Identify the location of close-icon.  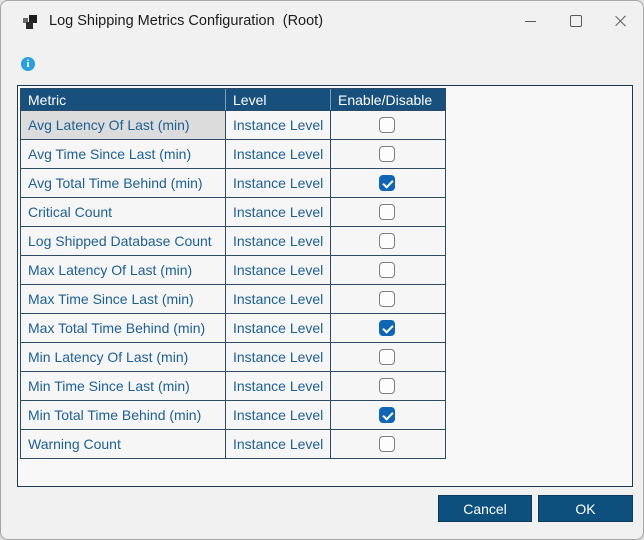
(621, 21).